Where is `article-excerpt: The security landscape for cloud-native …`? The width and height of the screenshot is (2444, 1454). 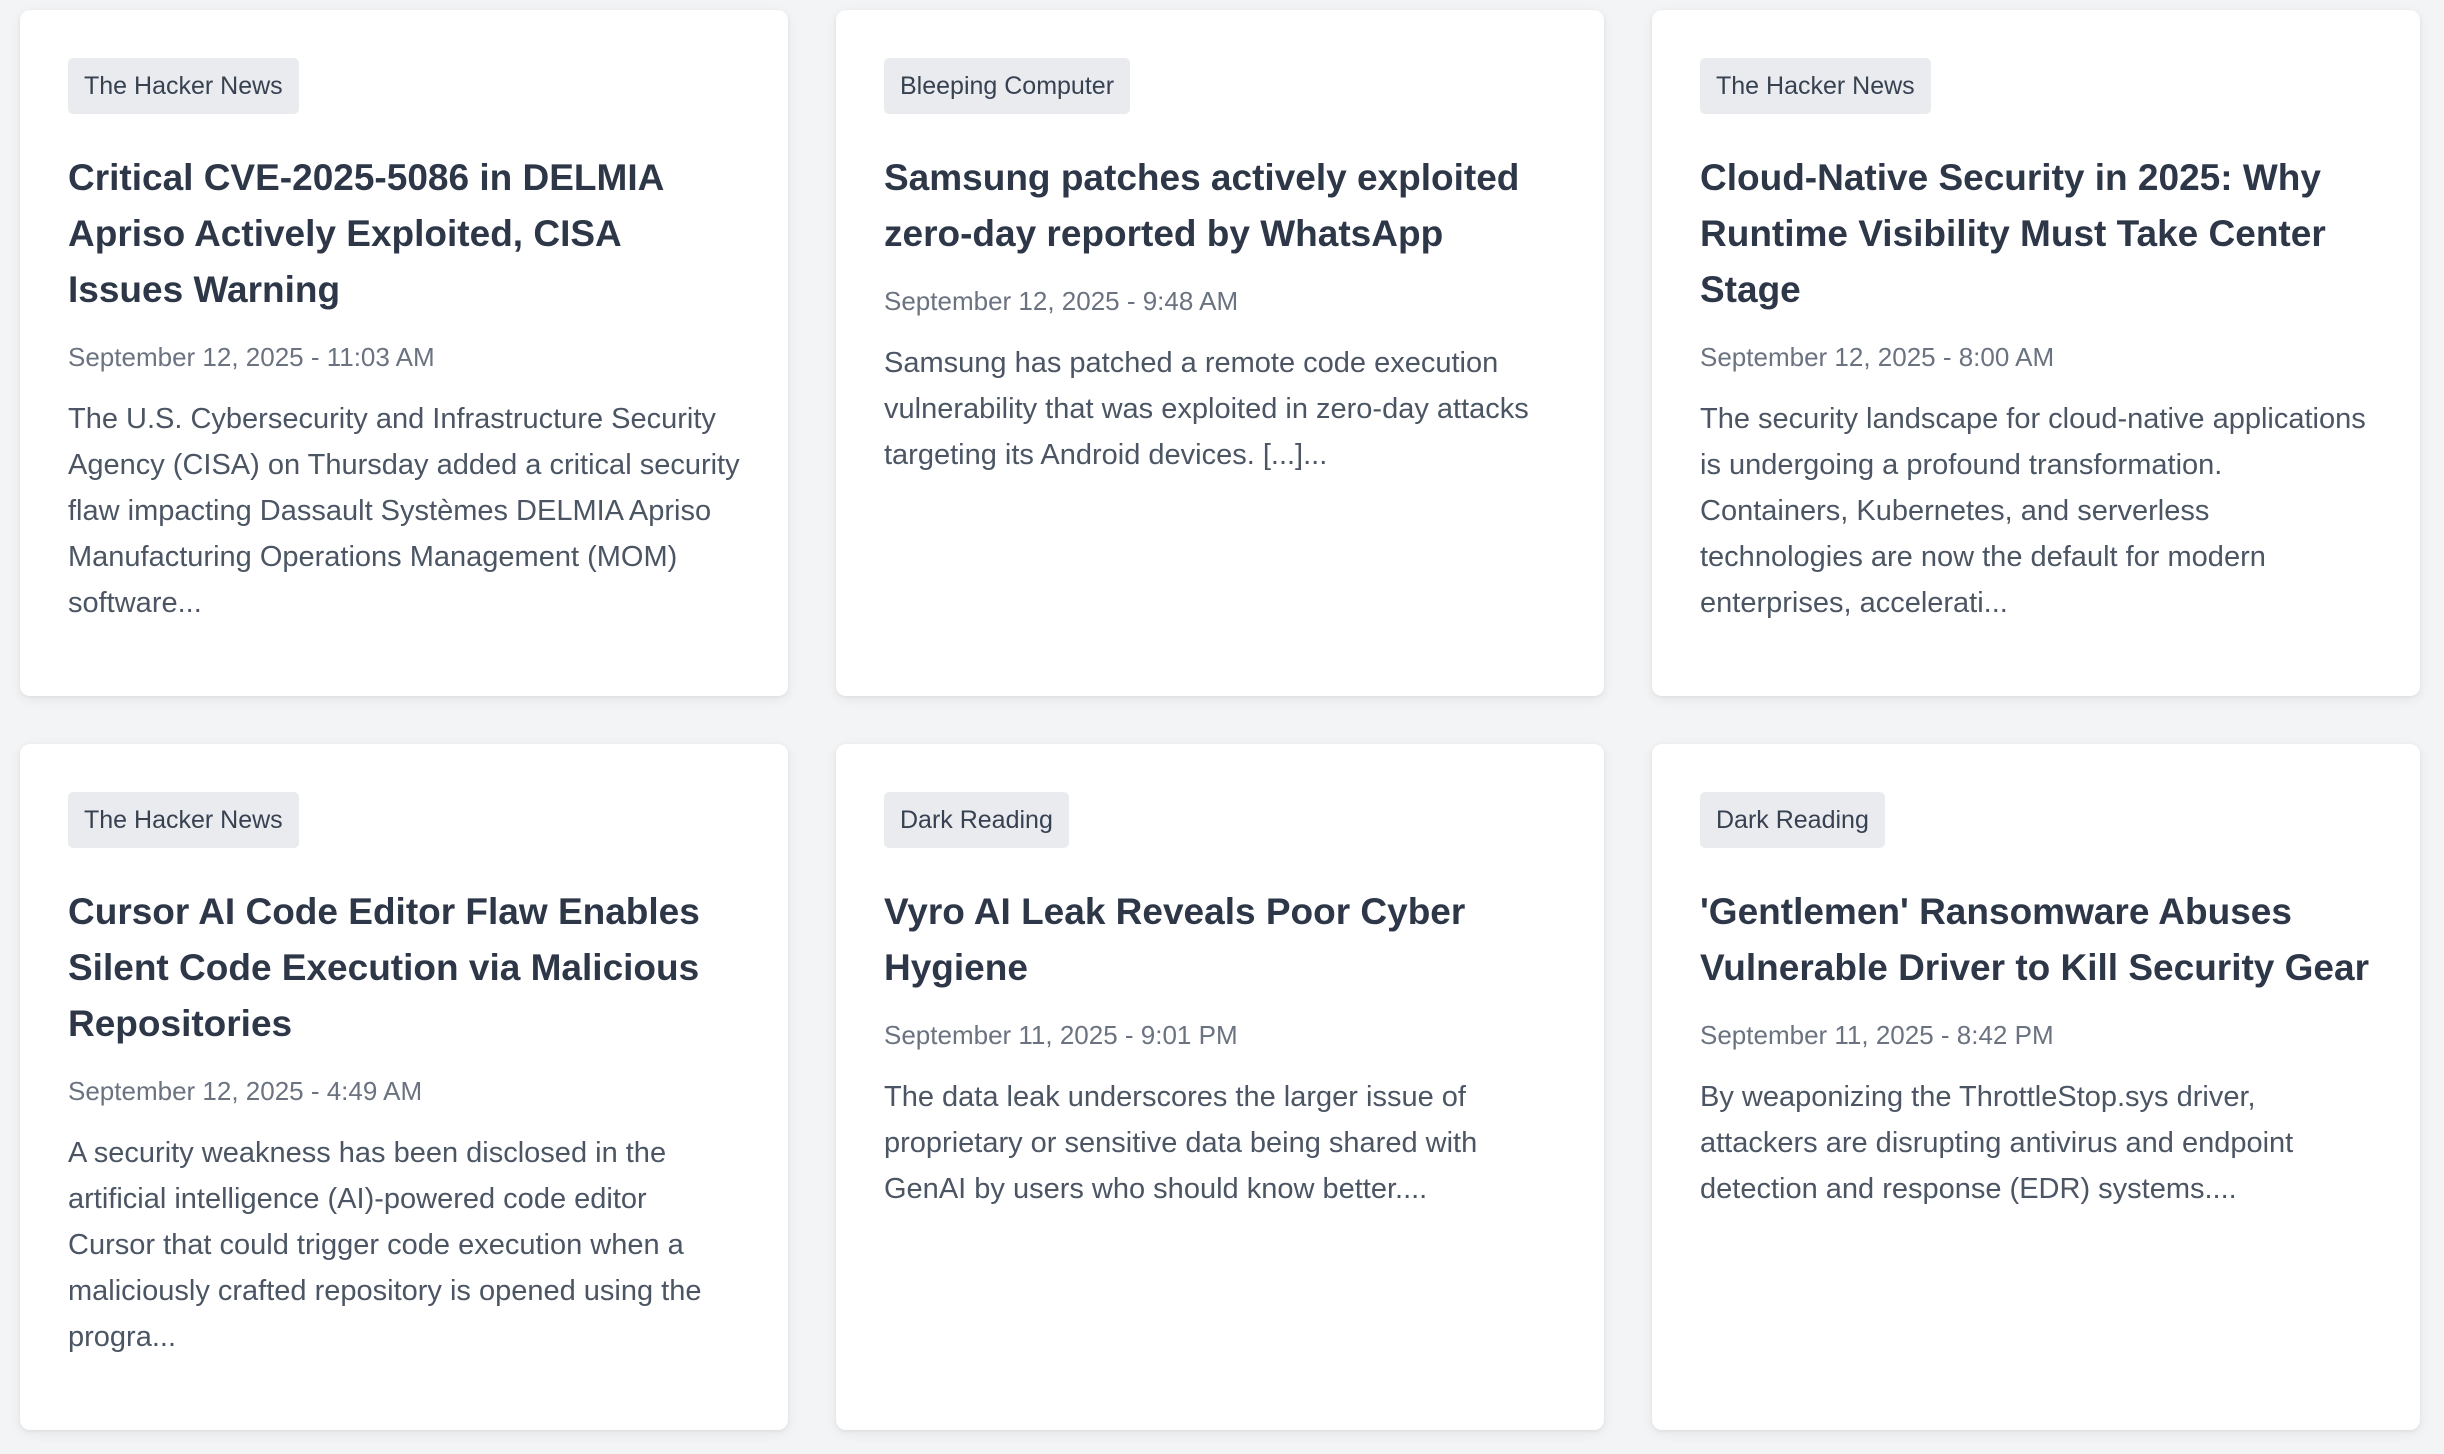 article-excerpt: The security landscape for cloud-native … is located at coordinates (2033, 511).